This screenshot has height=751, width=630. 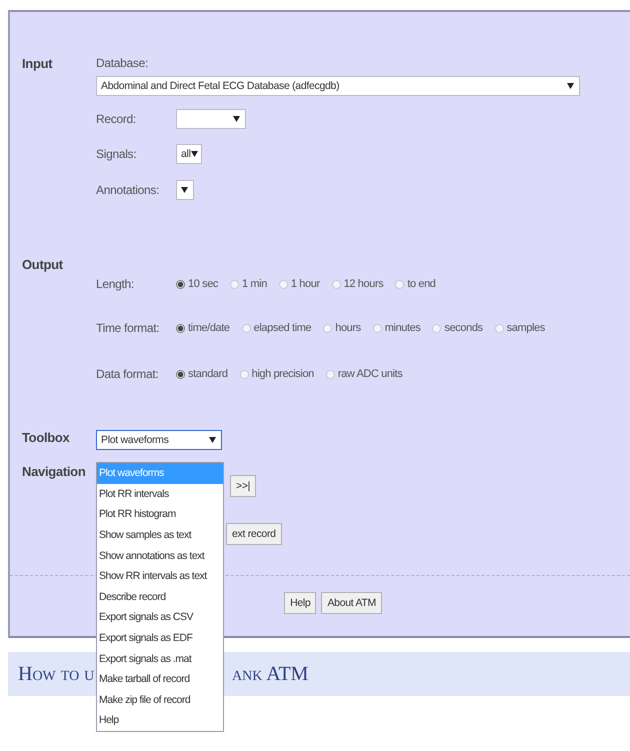 What do you see at coordinates (342, 328) in the screenshot?
I see `radio-option: hours` at bounding box center [342, 328].